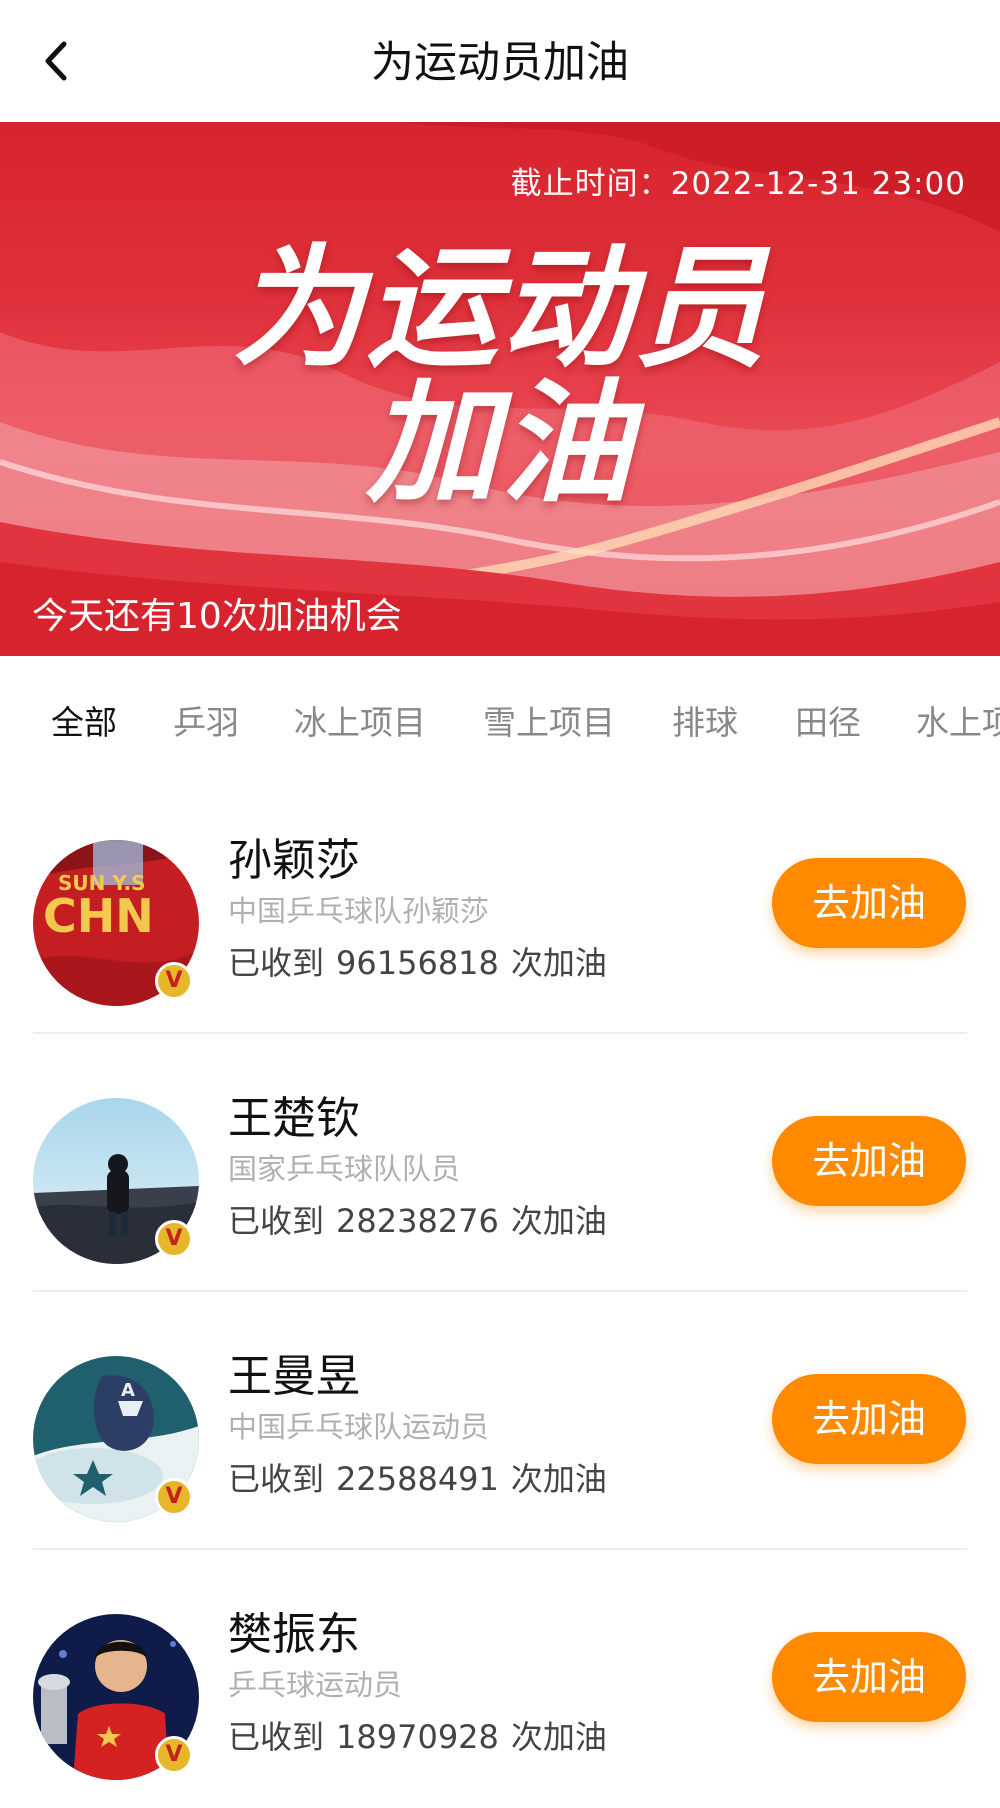 This screenshot has height=1808, width=1000. Describe the element at coordinates (828, 720) in the screenshot. I see `tab-athletics: 田径` at that location.